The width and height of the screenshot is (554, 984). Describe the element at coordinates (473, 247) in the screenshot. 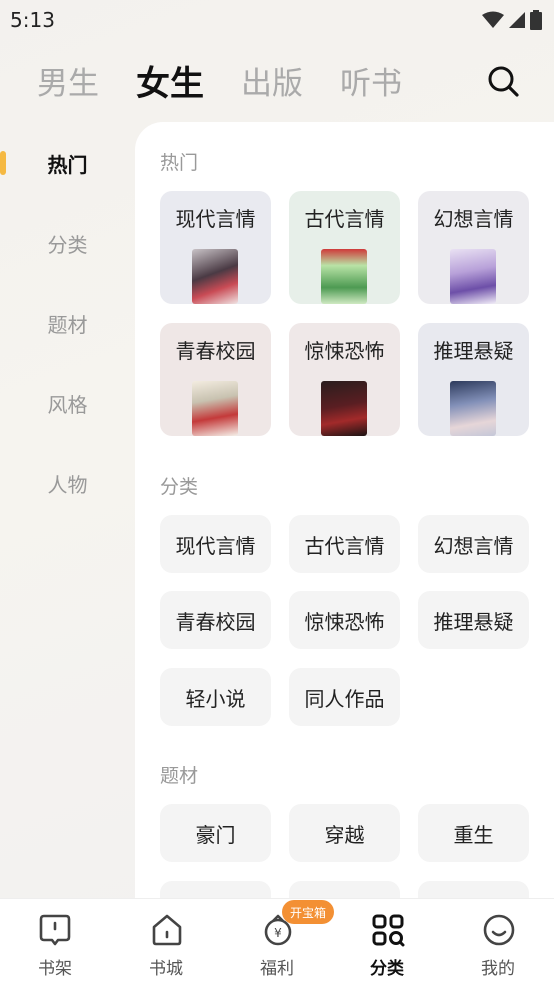

I see `hot-card-fantasy-romance: 幻想言情` at that location.